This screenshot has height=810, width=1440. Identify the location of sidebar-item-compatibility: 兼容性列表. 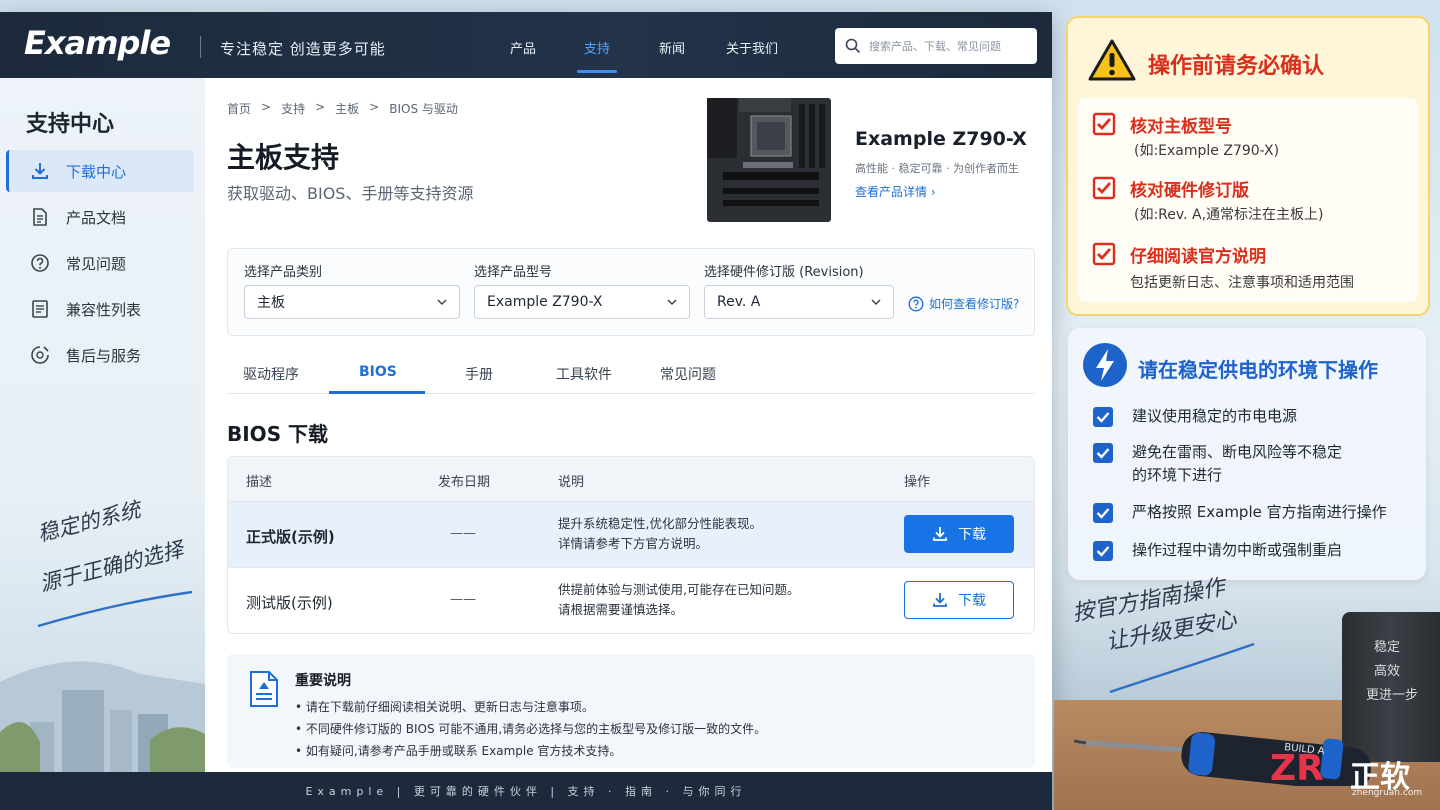
(100, 309).